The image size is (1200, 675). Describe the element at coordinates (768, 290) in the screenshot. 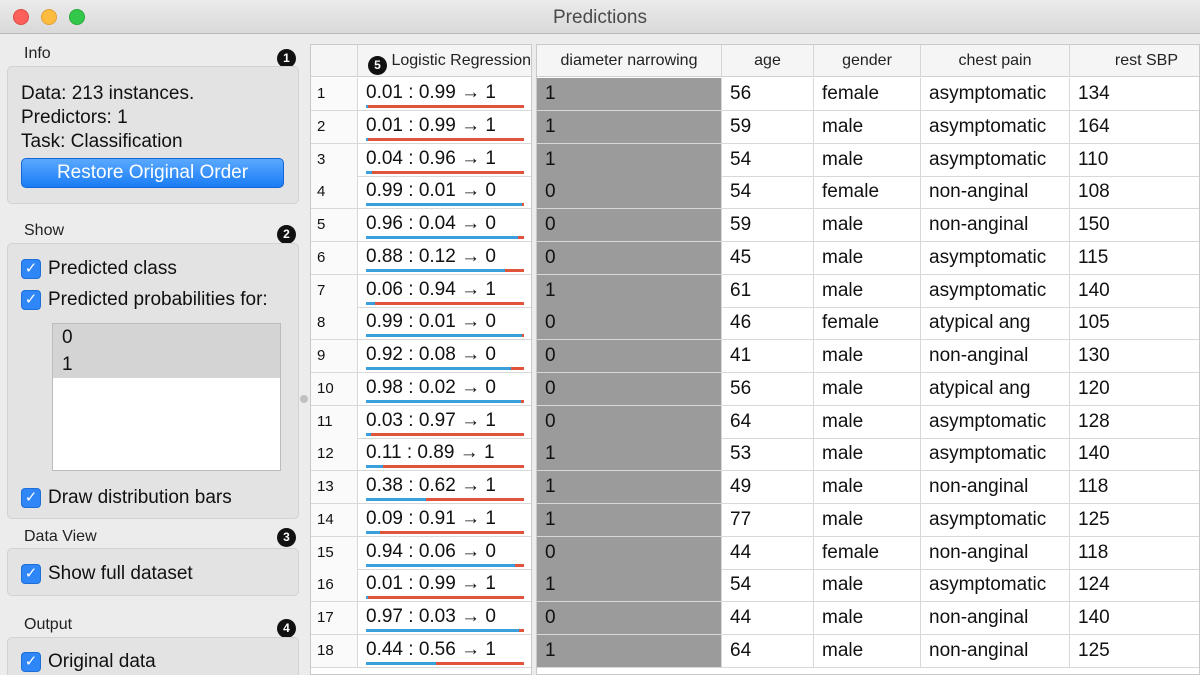

I see `age-cell: 61` at that location.